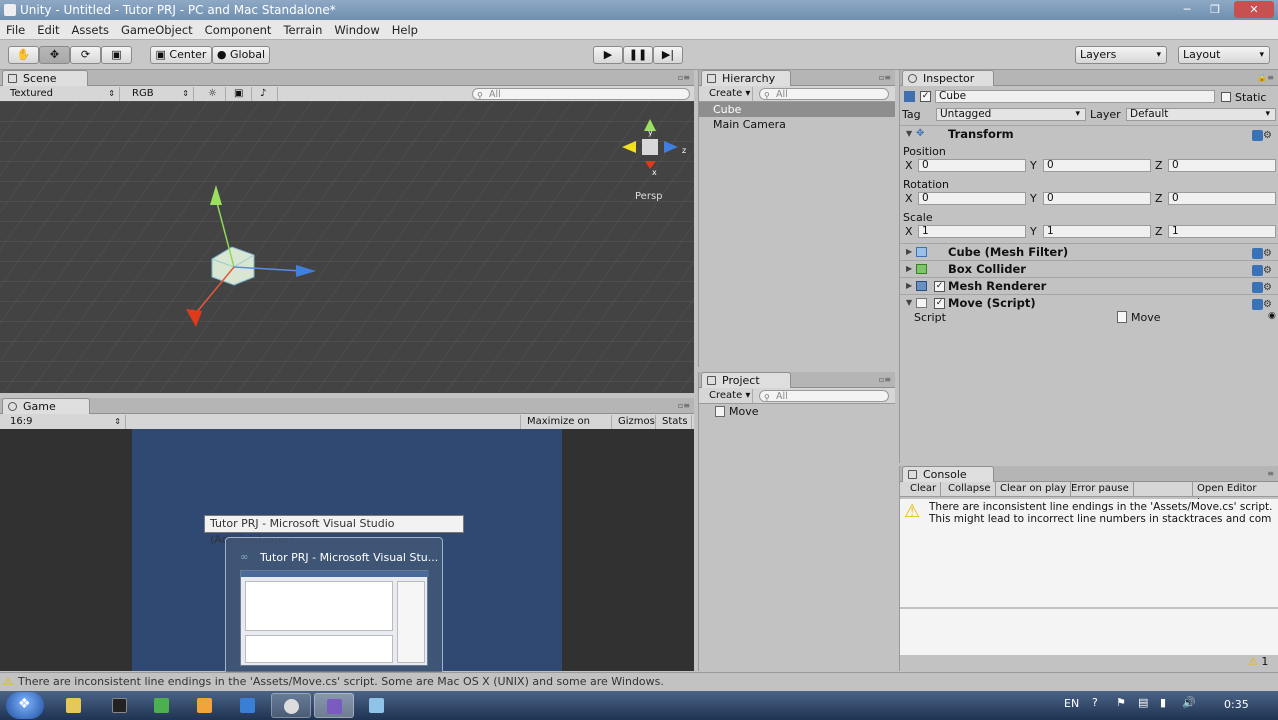  I want to click on position-z-field: 0, so click(1222, 165).